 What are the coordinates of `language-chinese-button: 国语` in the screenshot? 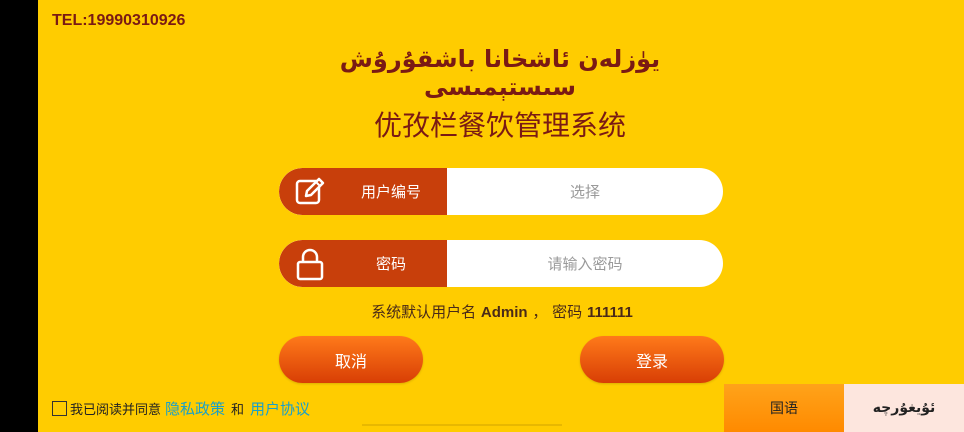 It's located at (784, 408).